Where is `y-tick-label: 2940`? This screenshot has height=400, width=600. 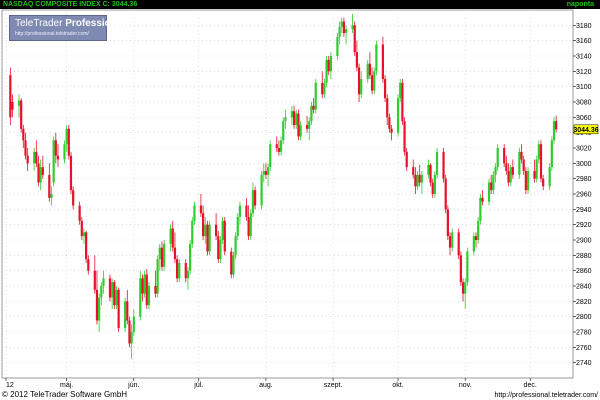 y-tick-label: 2940 is located at coordinates (584, 210).